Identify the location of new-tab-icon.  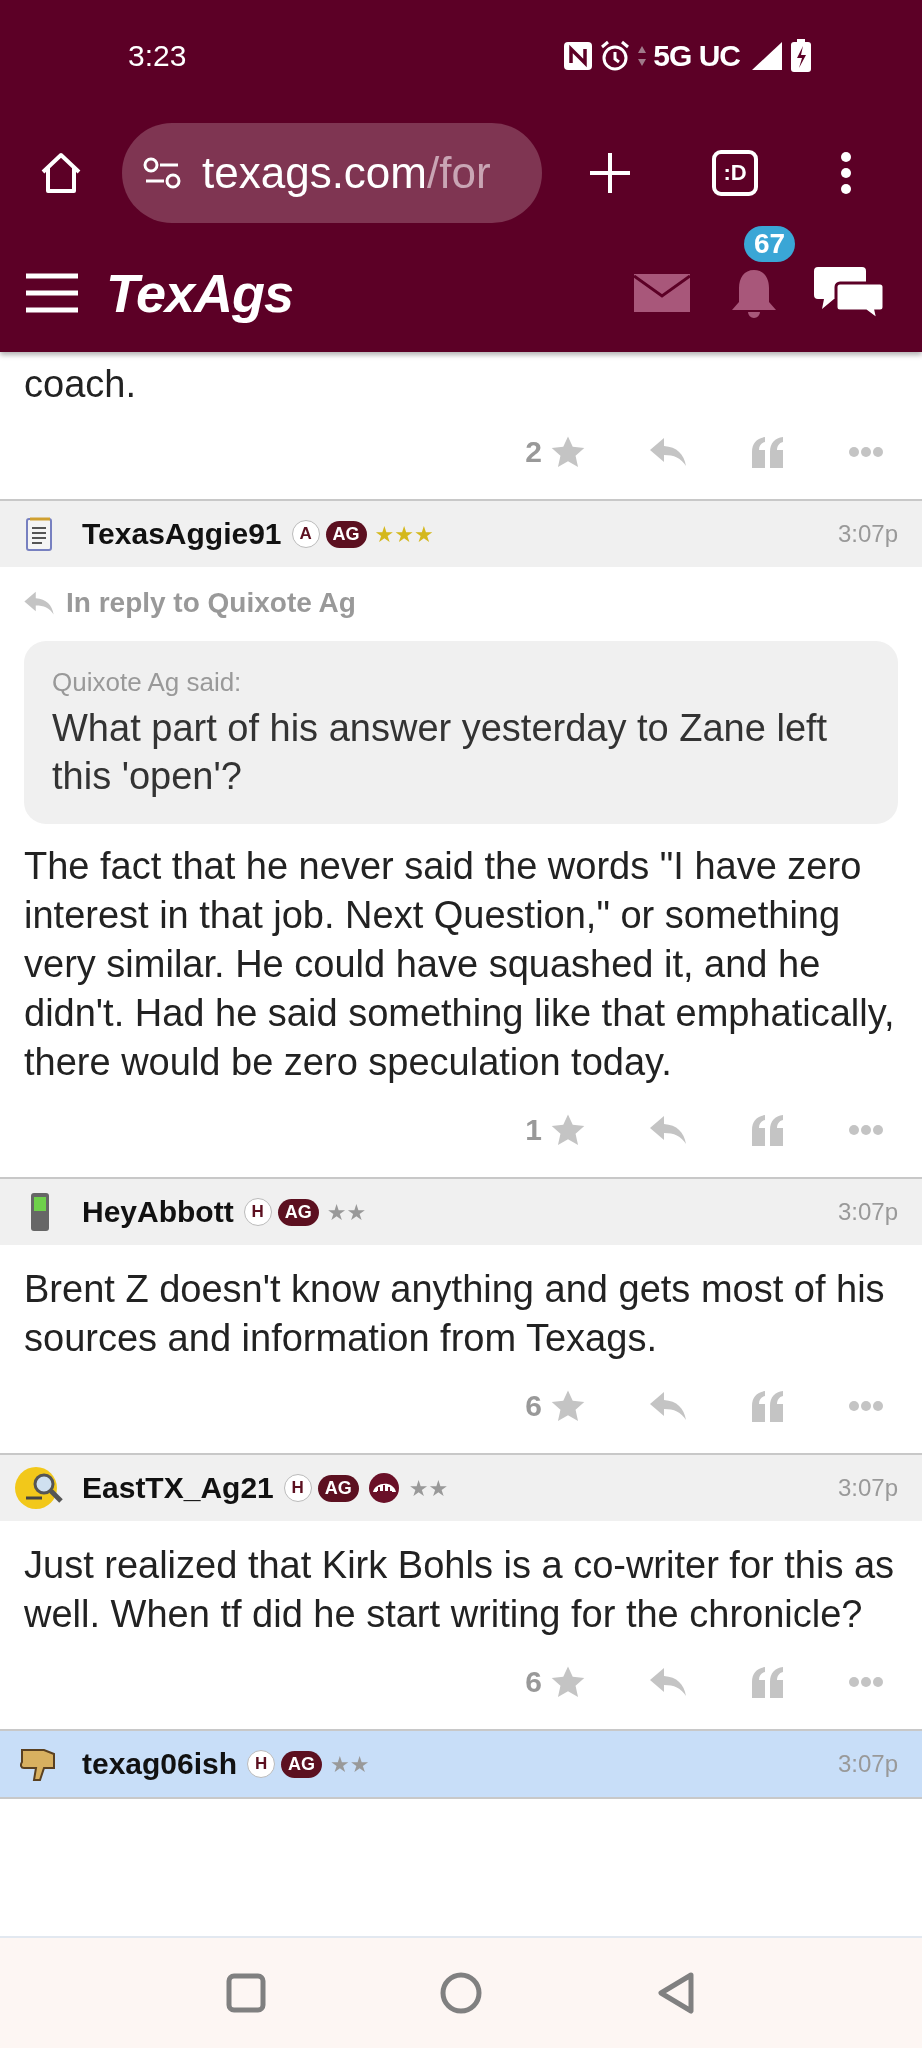
(610, 173).